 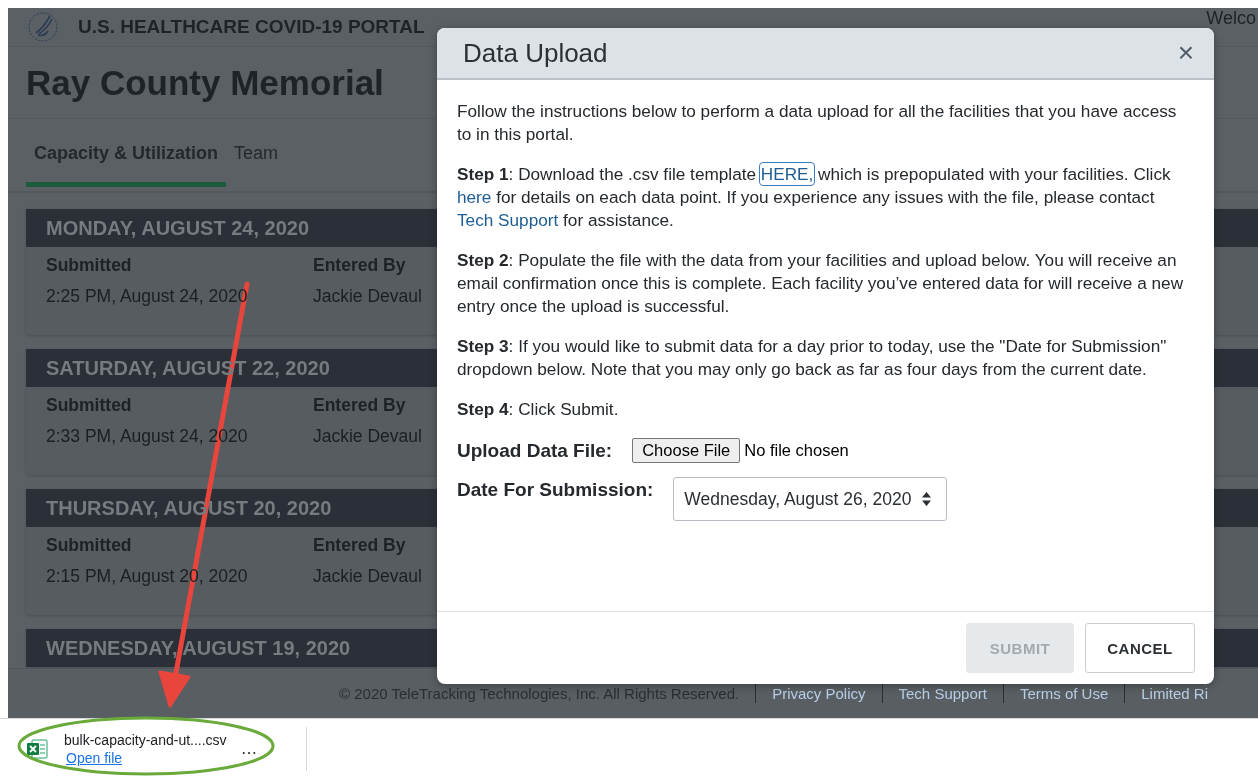 I want to click on footer-link: Terms of Use, so click(x=1064, y=693).